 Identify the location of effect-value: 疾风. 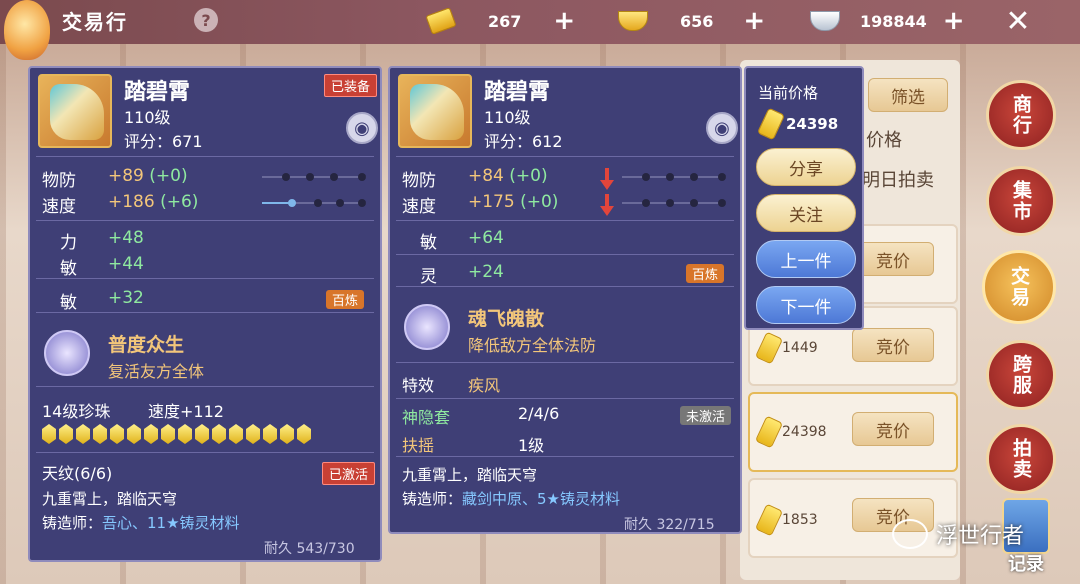
(484, 385).